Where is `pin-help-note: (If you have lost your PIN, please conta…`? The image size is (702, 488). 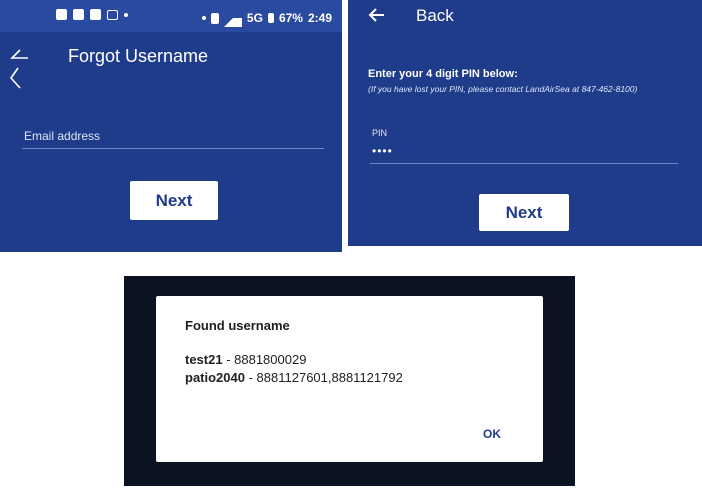
pin-help-note: (If you have lost your PIN, please conta… is located at coordinates (503, 89).